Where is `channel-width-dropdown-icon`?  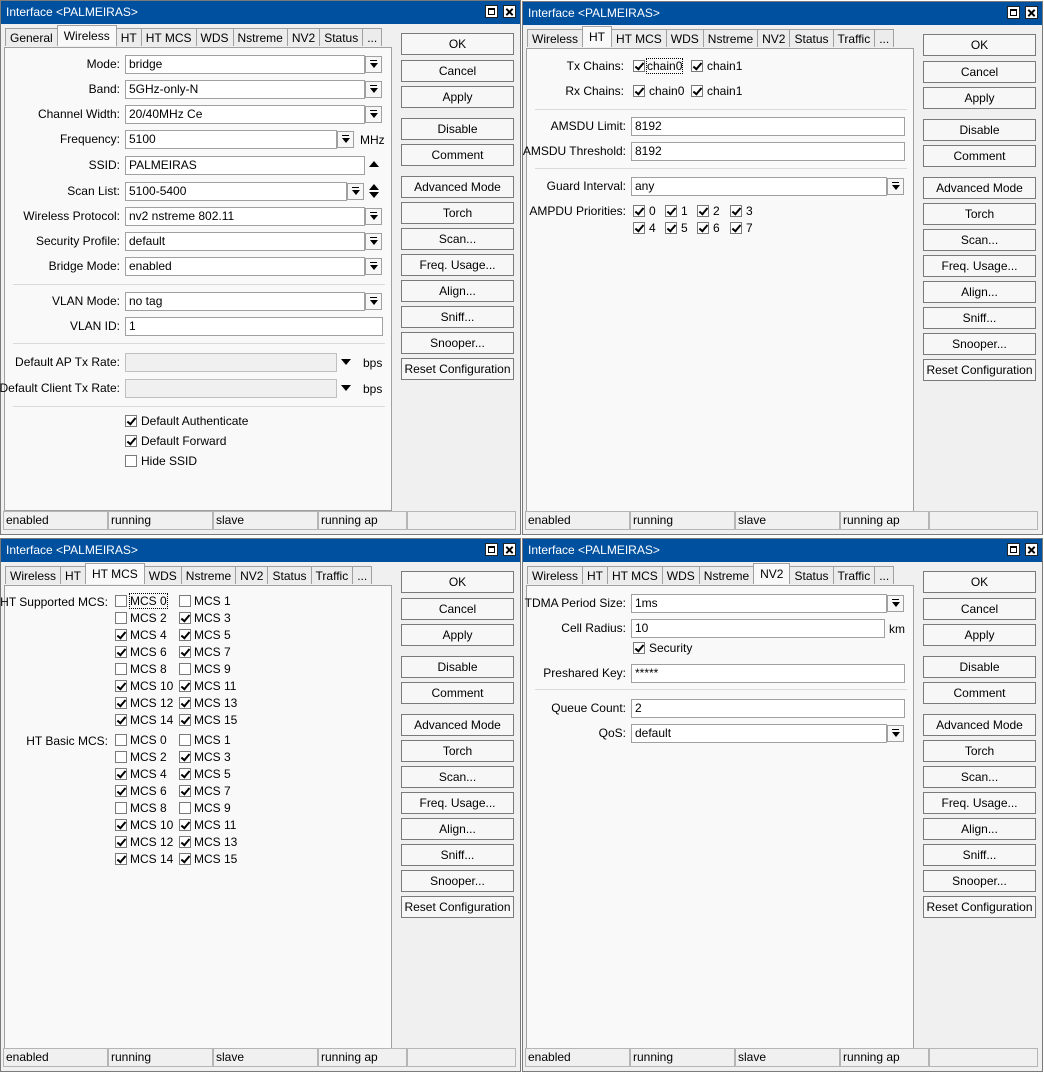
channel-width-dropdown-icon is located at coordinates (373, 114).